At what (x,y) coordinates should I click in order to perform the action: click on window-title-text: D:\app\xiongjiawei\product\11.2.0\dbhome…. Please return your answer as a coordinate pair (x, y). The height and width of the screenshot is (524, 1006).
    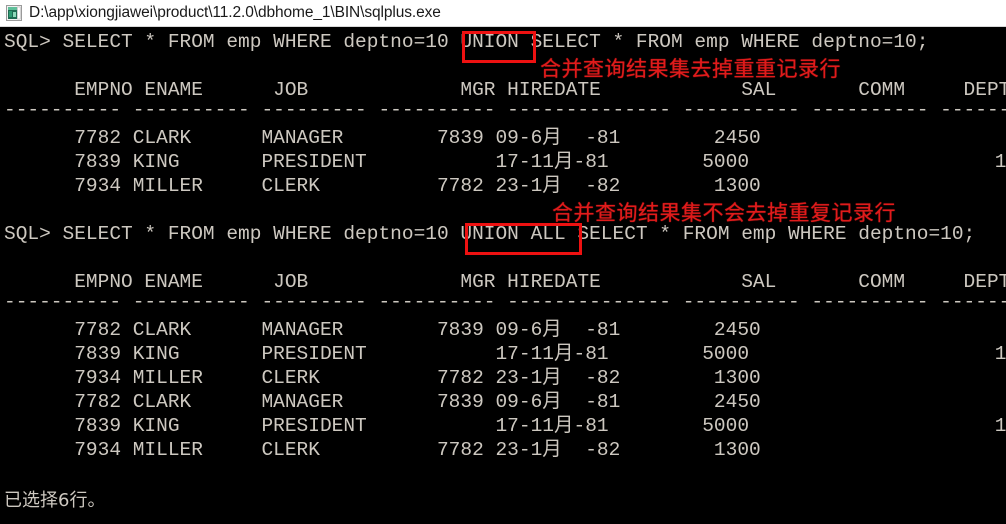
    Looking at the image, I should click on (235, 12).